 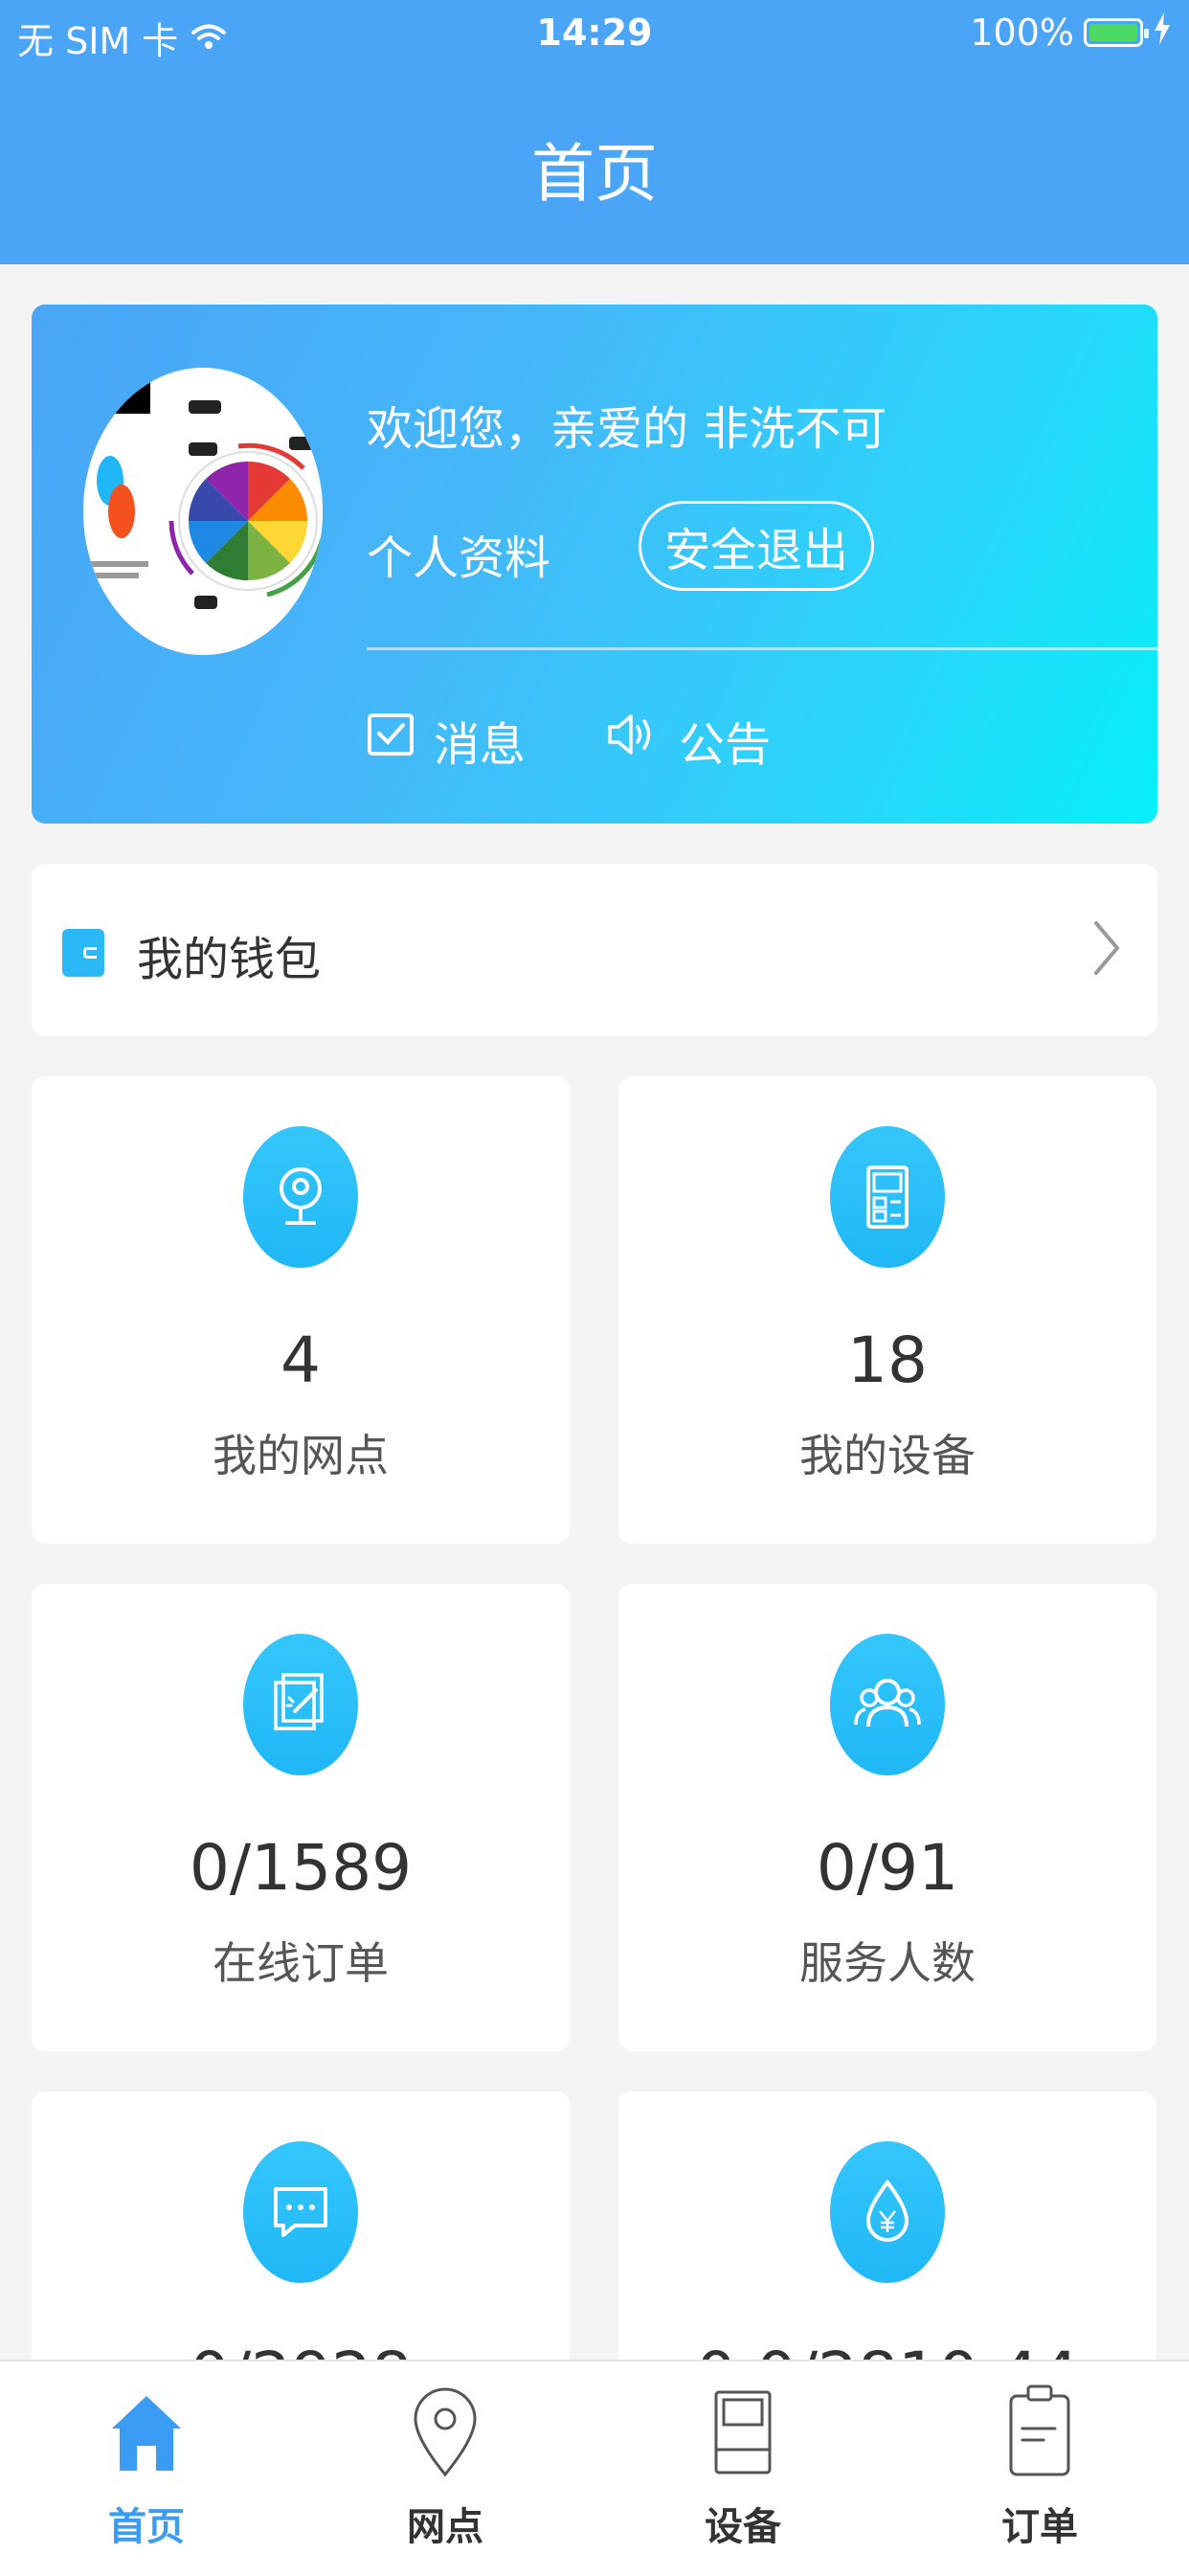 I want to click on tab-devices: 设备, so click(x=743, y=2468).